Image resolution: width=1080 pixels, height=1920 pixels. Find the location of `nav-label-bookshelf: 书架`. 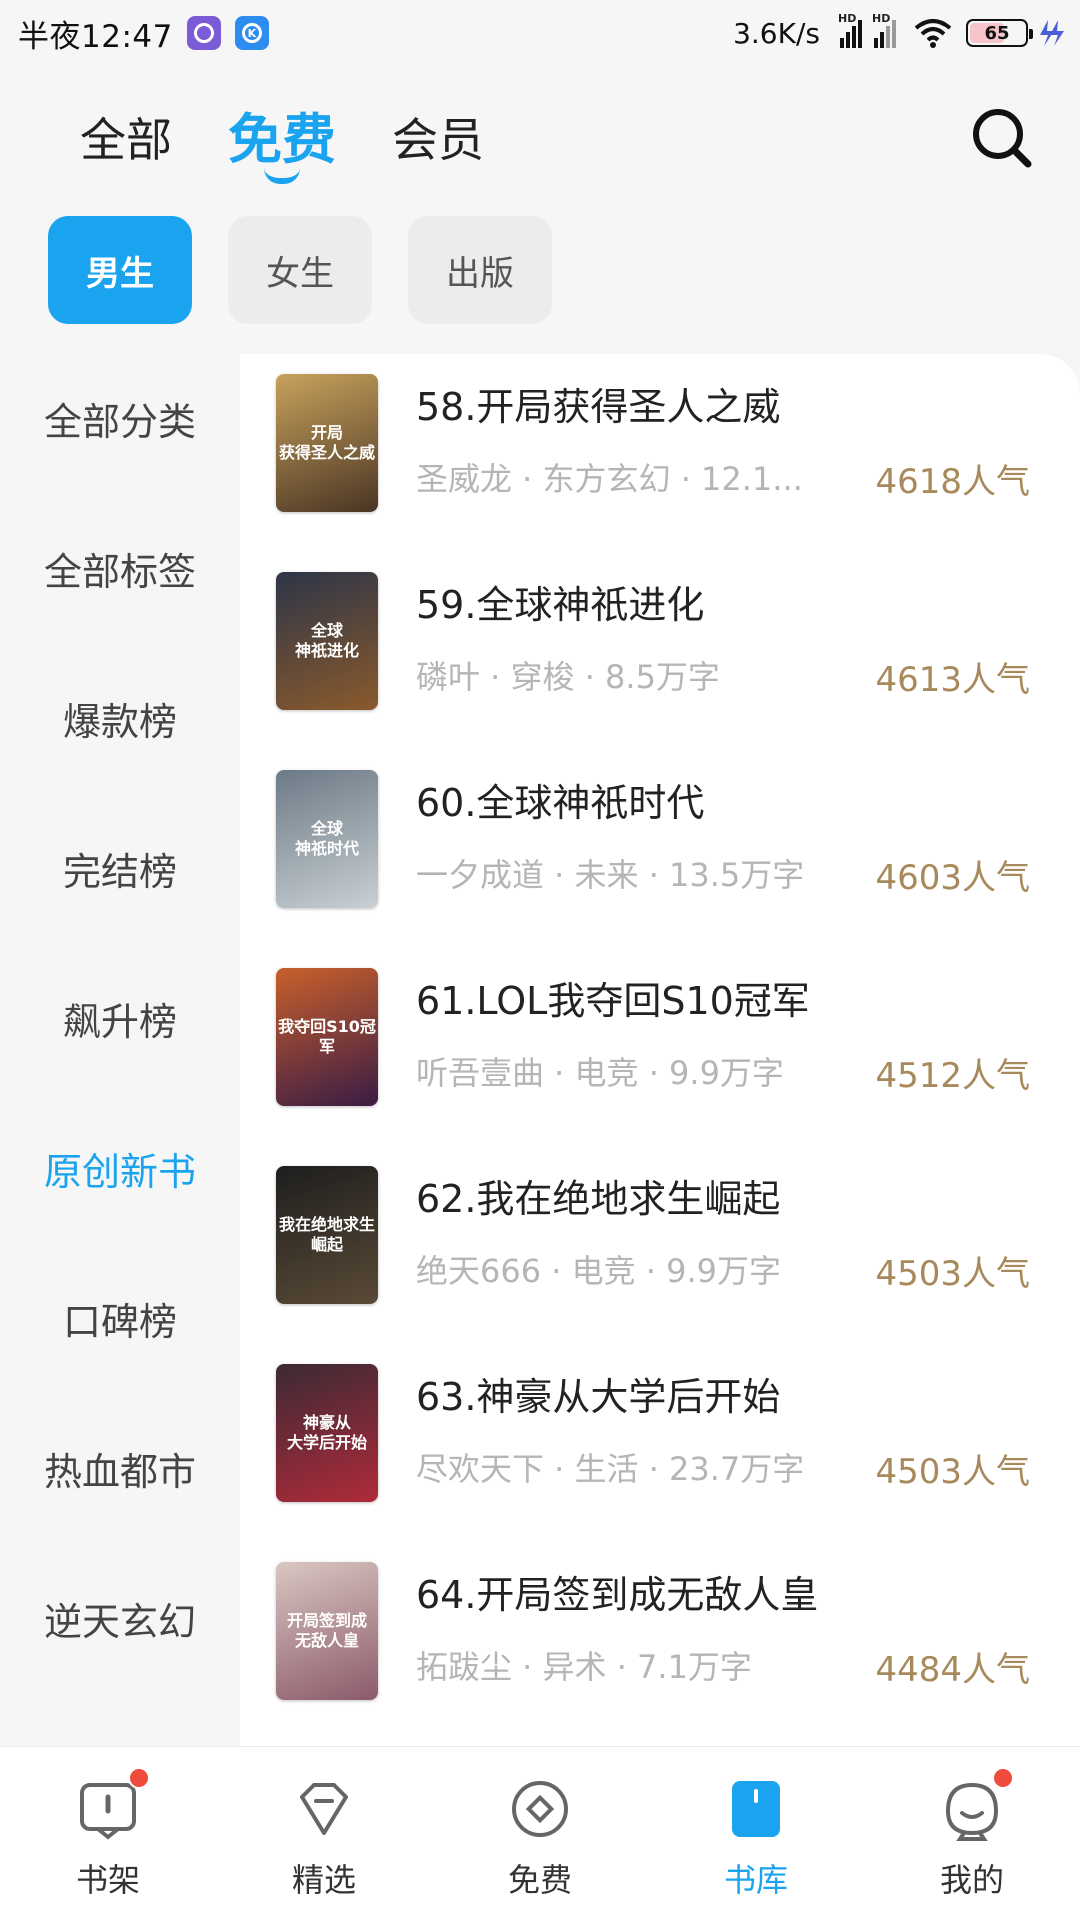

nav-label-bookshelf: 书架 is located at coordinates (107, 1880).